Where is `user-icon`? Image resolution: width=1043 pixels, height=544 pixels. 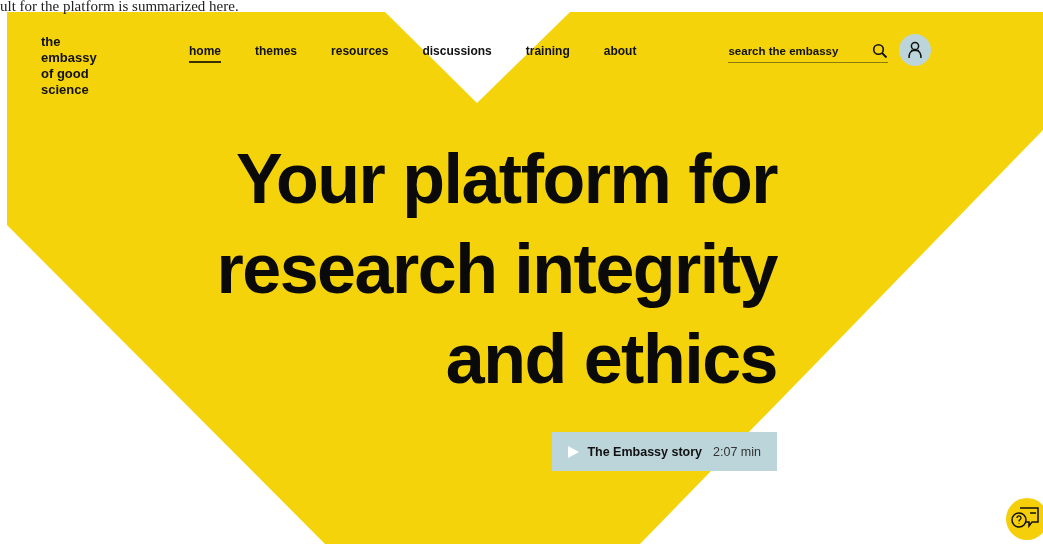 user-icon is located at coordinates (915, 50).